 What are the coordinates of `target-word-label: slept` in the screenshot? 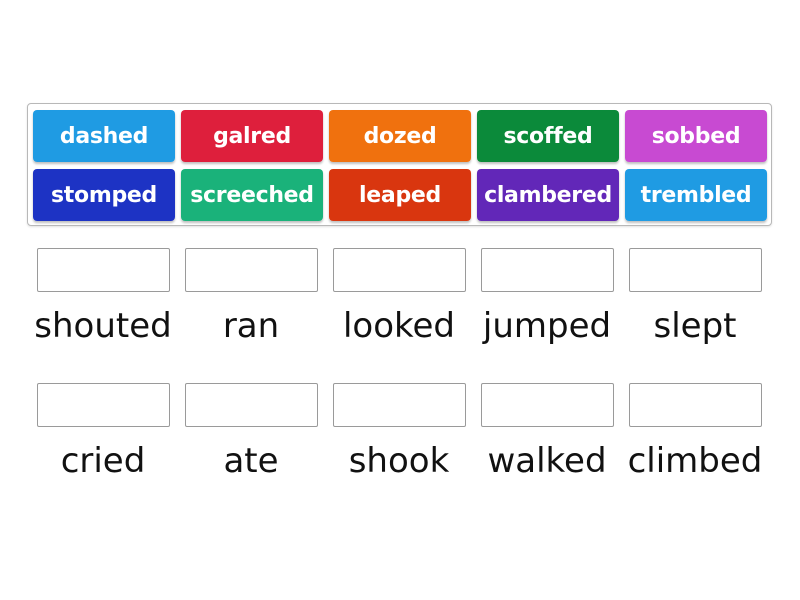 It's located at (695, 326).